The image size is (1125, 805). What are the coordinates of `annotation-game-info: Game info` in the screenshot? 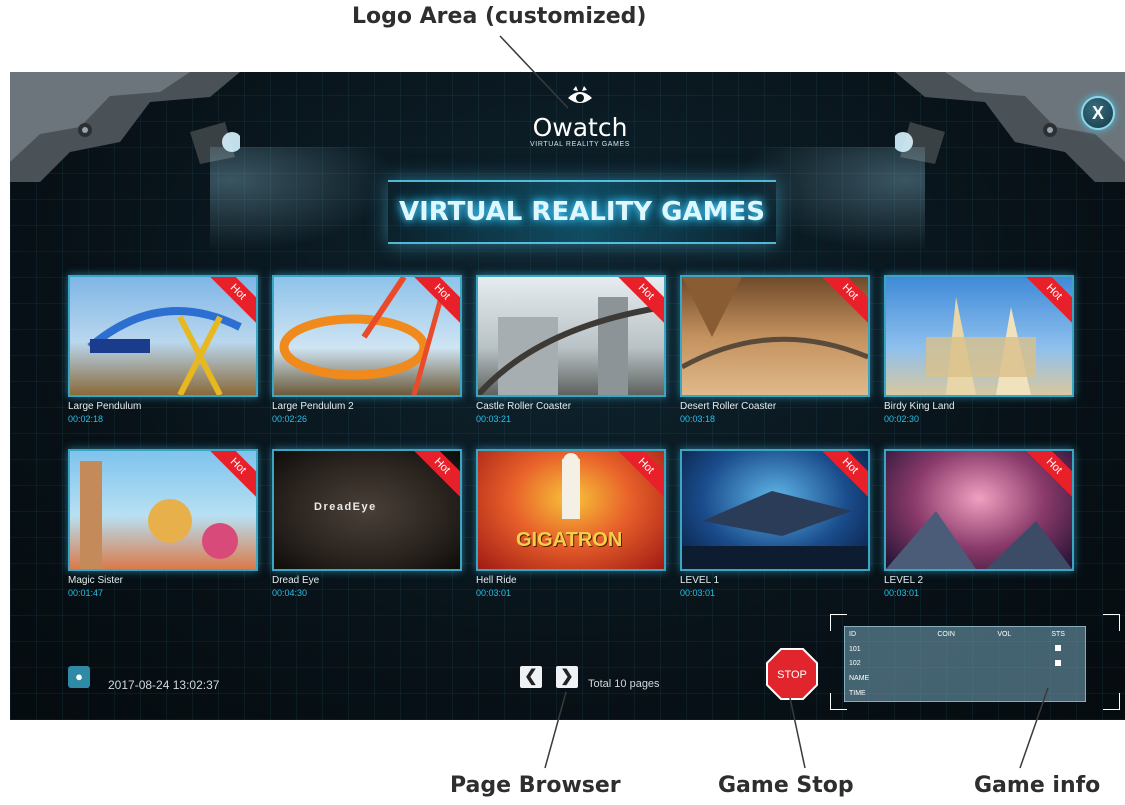 It's located at (1037, 785).